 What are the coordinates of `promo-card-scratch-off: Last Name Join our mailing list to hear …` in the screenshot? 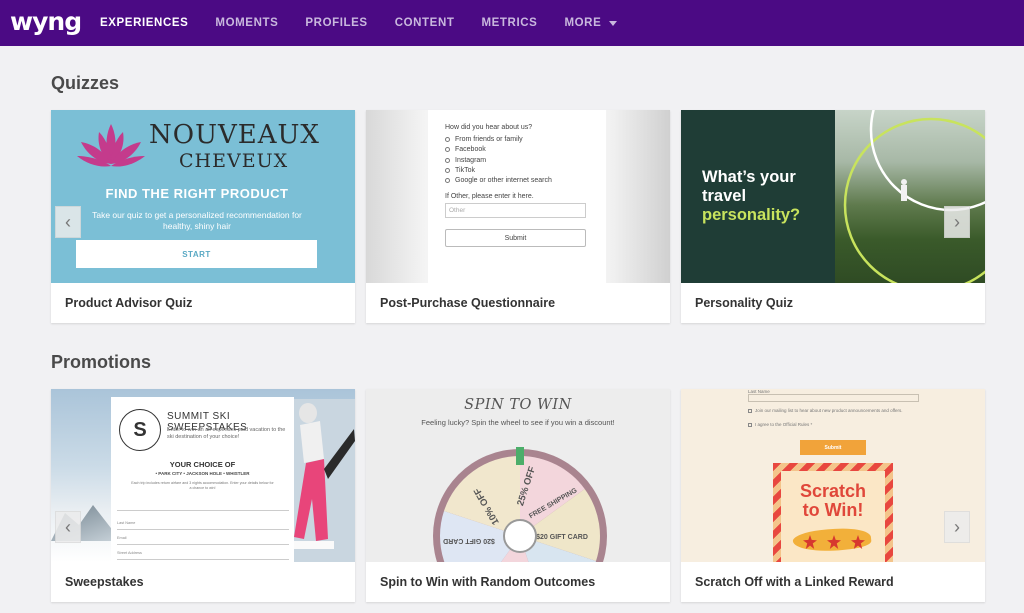 It's located at (833, 495).